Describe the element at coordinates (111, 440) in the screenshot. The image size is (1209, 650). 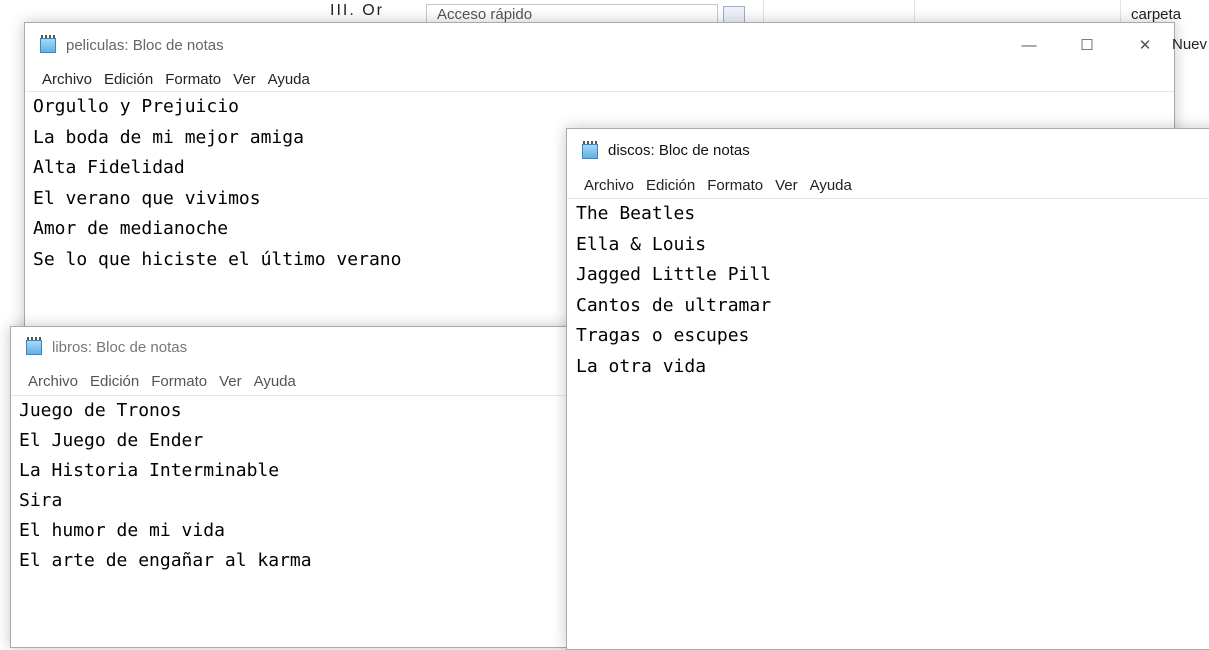
I see `text-line: El Juego de Ender` at that location.